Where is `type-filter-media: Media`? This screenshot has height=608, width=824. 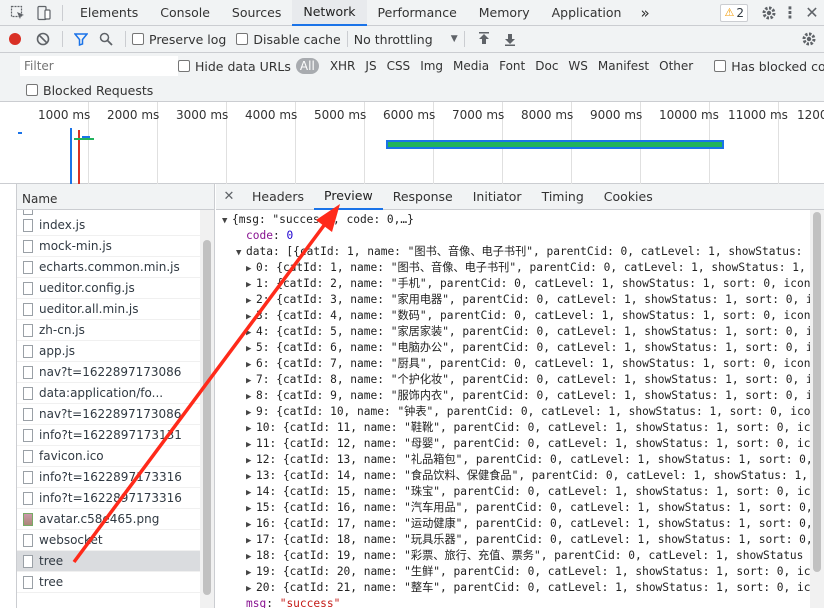 type-filter-media: Media is located at coordinates (471, 66).